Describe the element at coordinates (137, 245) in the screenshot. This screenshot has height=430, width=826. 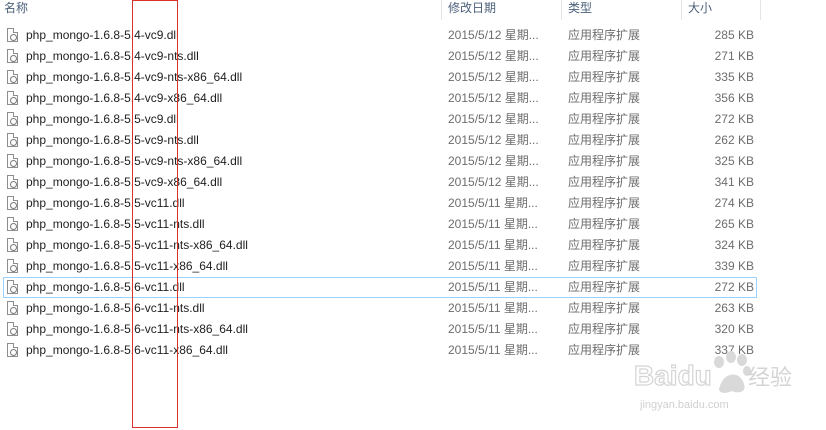
I see `file-name: php_mongo-1.6.8-5.5-vc11-nts-x86_64.dll` at that location.